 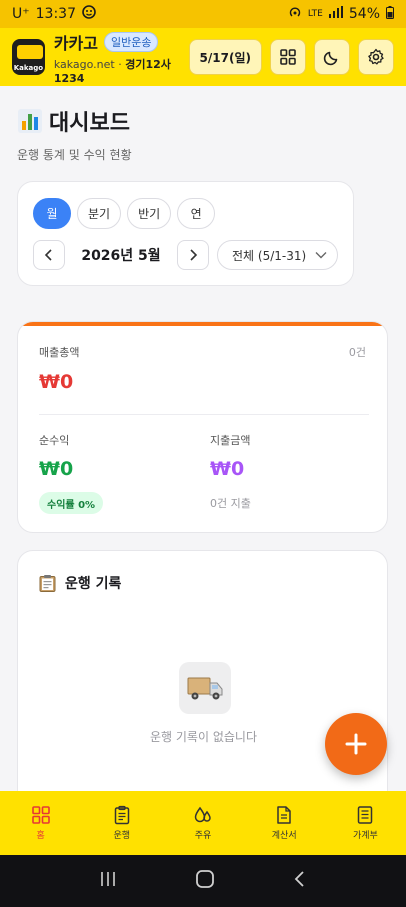 What do you see at coordinates (203, 836) in the screenshot?
I see `nav-label-fuel: 주유` at bounding box center [203, 836].